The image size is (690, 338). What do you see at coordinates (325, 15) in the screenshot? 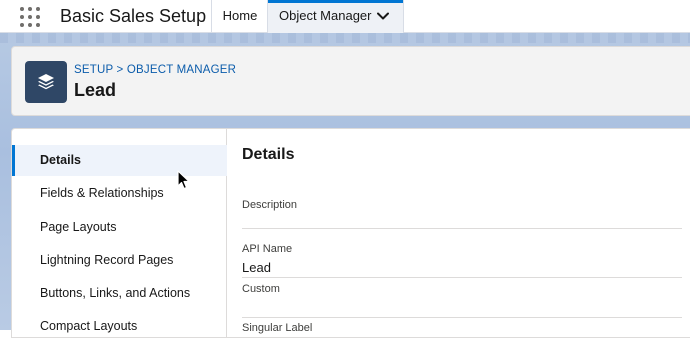
I see `nav-tab-label: Object Manager` at bounding box center [325, 15].